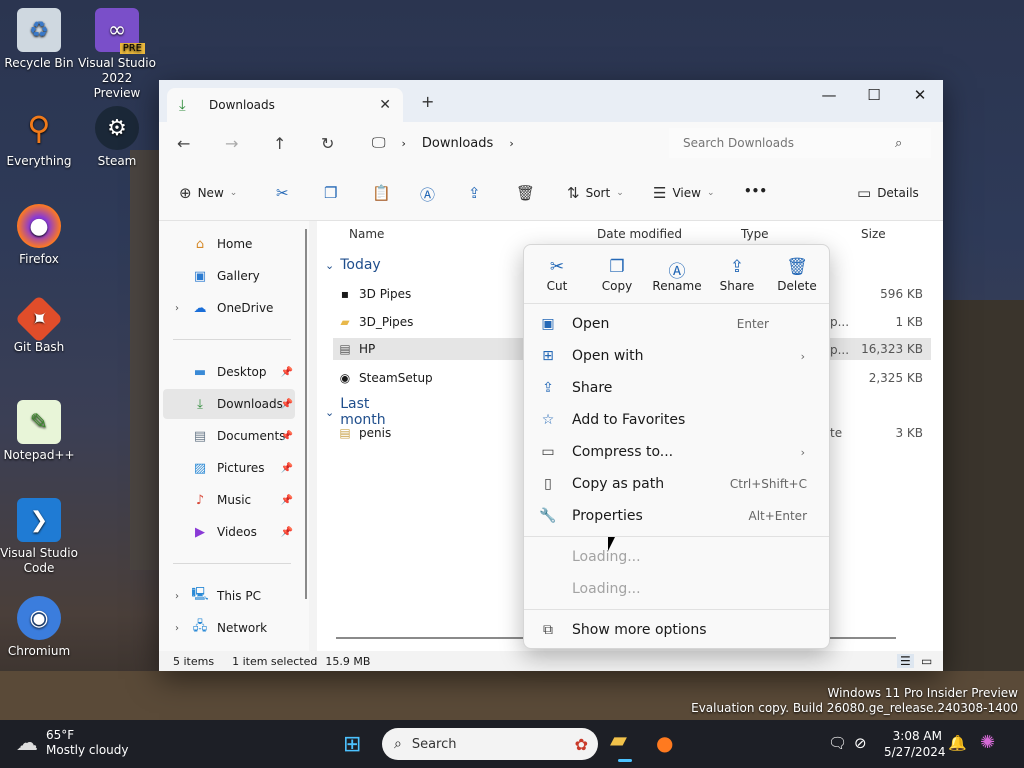  Describe the element at coordinates (755, 234) in the screenshot. I see `column-header-type: Type` at that location.